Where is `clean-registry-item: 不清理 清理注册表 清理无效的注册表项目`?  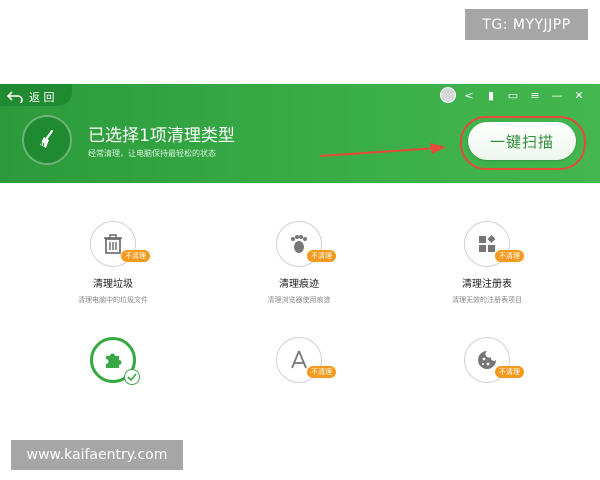 clean-registry-item: 不清理 清理注册表 清理无效的注册表项目 is located at coordinates (487, 263).